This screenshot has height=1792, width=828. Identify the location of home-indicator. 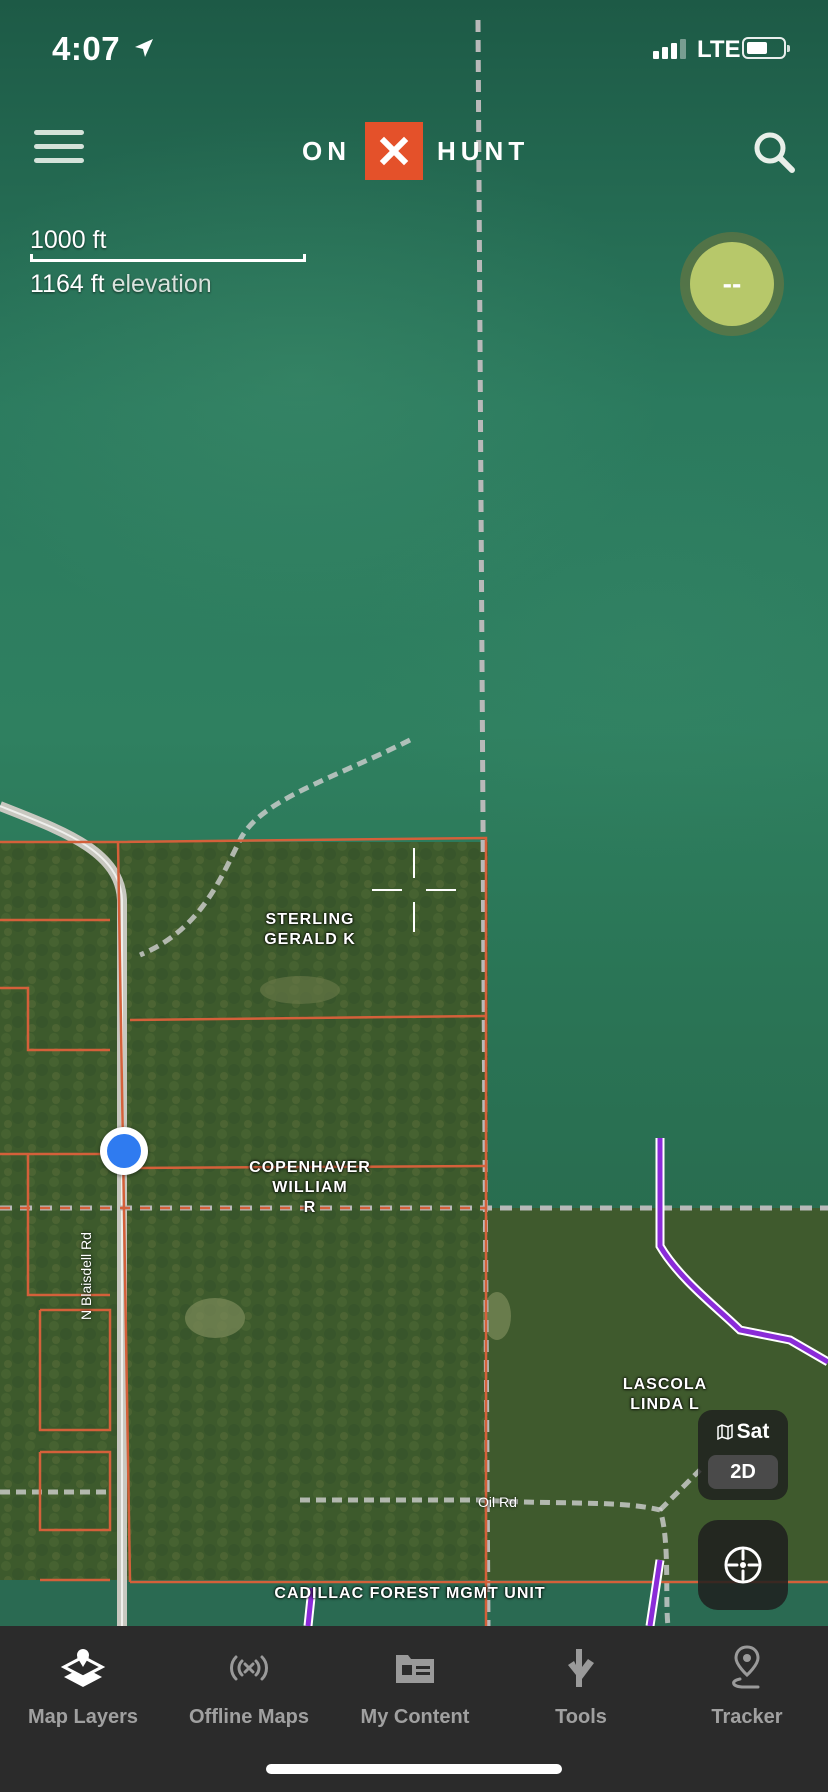
(414, 1769).